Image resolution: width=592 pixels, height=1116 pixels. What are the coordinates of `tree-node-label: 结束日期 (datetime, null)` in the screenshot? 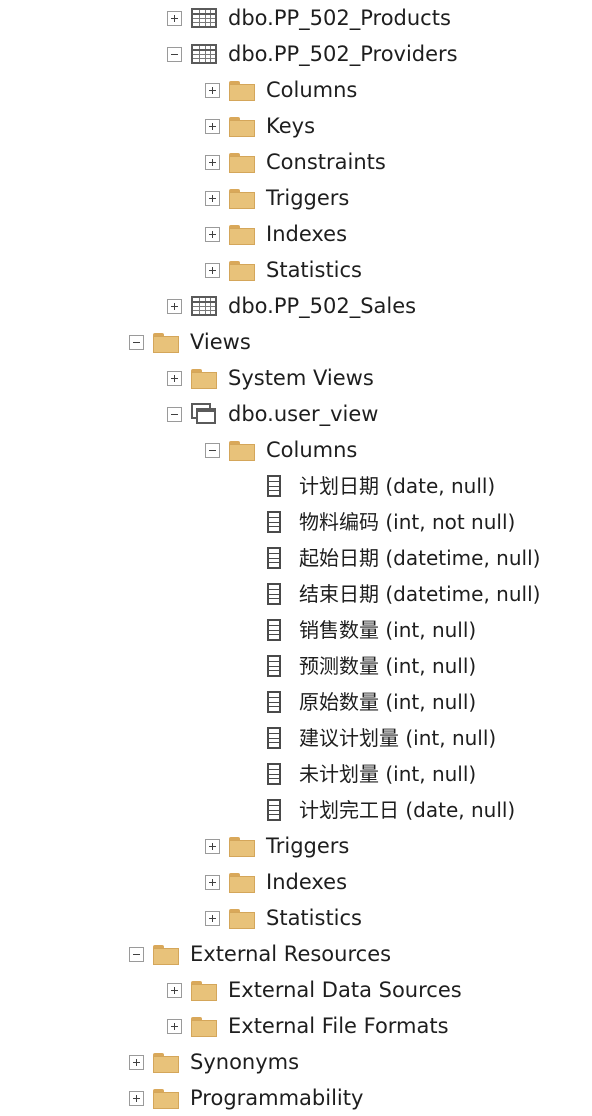 It's located at (420, 594).